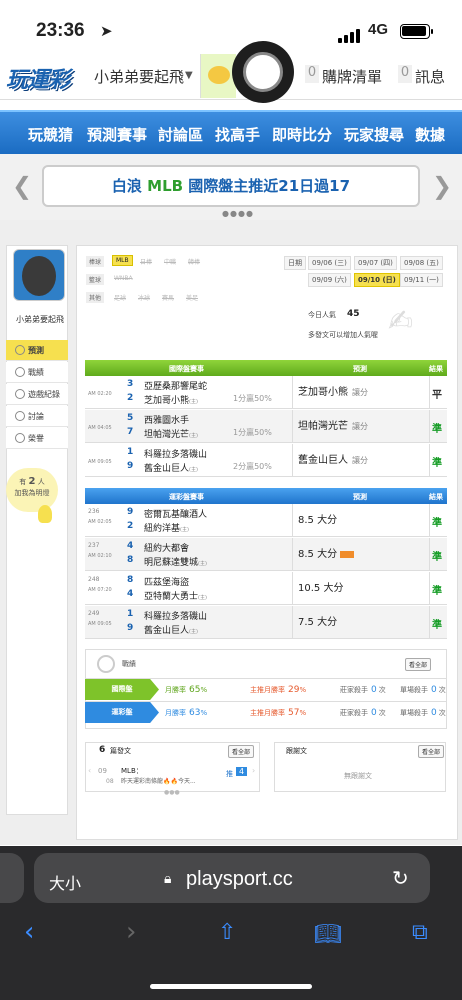 The height and width of the screenshot is (1000, 462). I want to click on nav-item-guess: 玩競猜, so click(50, 134).